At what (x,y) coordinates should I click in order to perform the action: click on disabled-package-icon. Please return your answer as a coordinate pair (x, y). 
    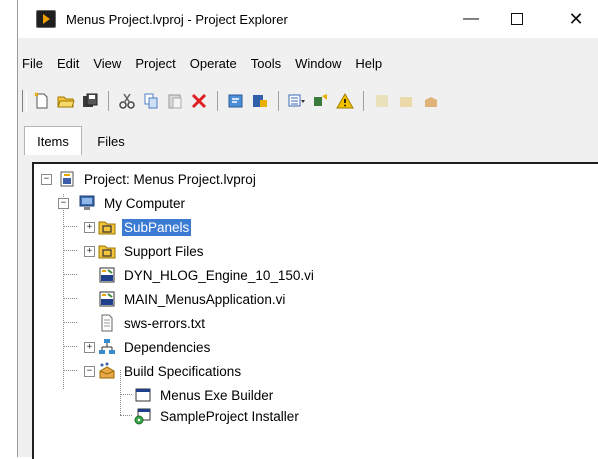
    Looking at the image, I should click on (406, 102).